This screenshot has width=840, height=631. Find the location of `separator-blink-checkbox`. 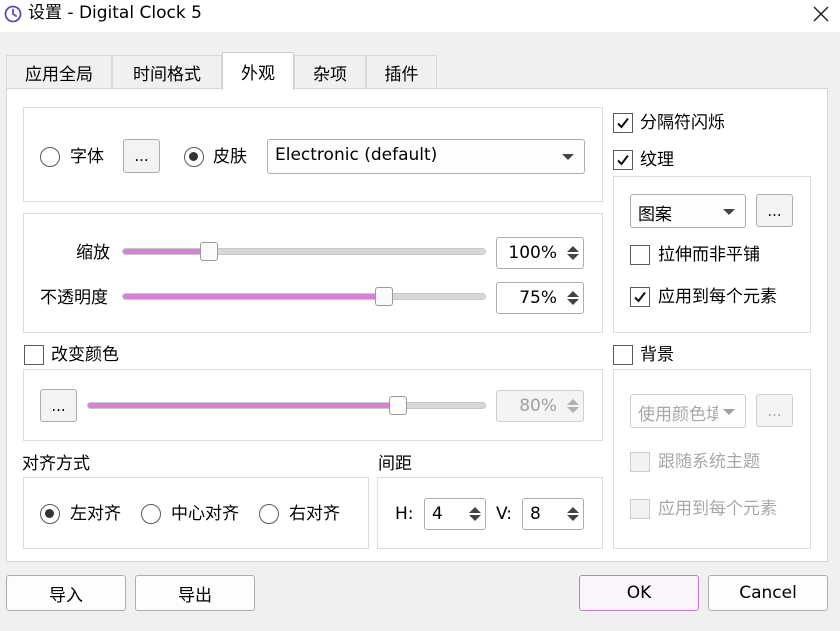

separator-blink-checkbox is located at coordinates (623, 123).